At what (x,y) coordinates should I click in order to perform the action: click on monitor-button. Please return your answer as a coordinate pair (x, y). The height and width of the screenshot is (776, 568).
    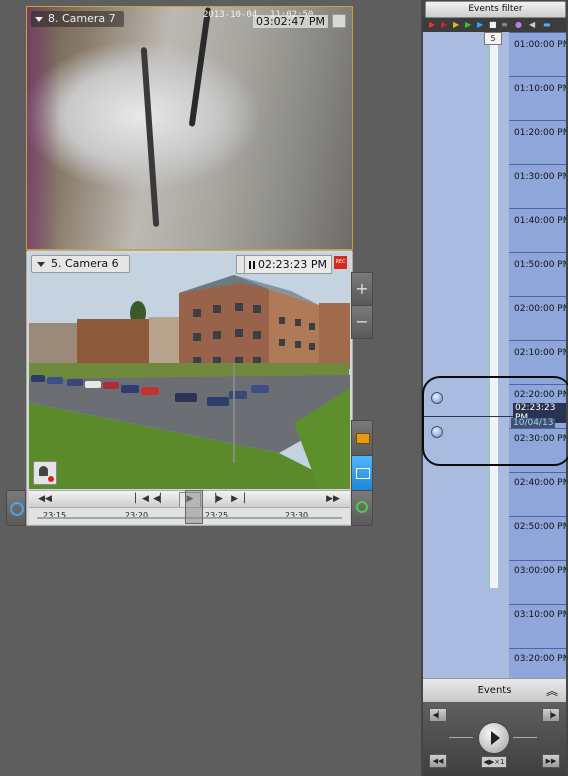
    Looking at the image, I should click on (362, 438).